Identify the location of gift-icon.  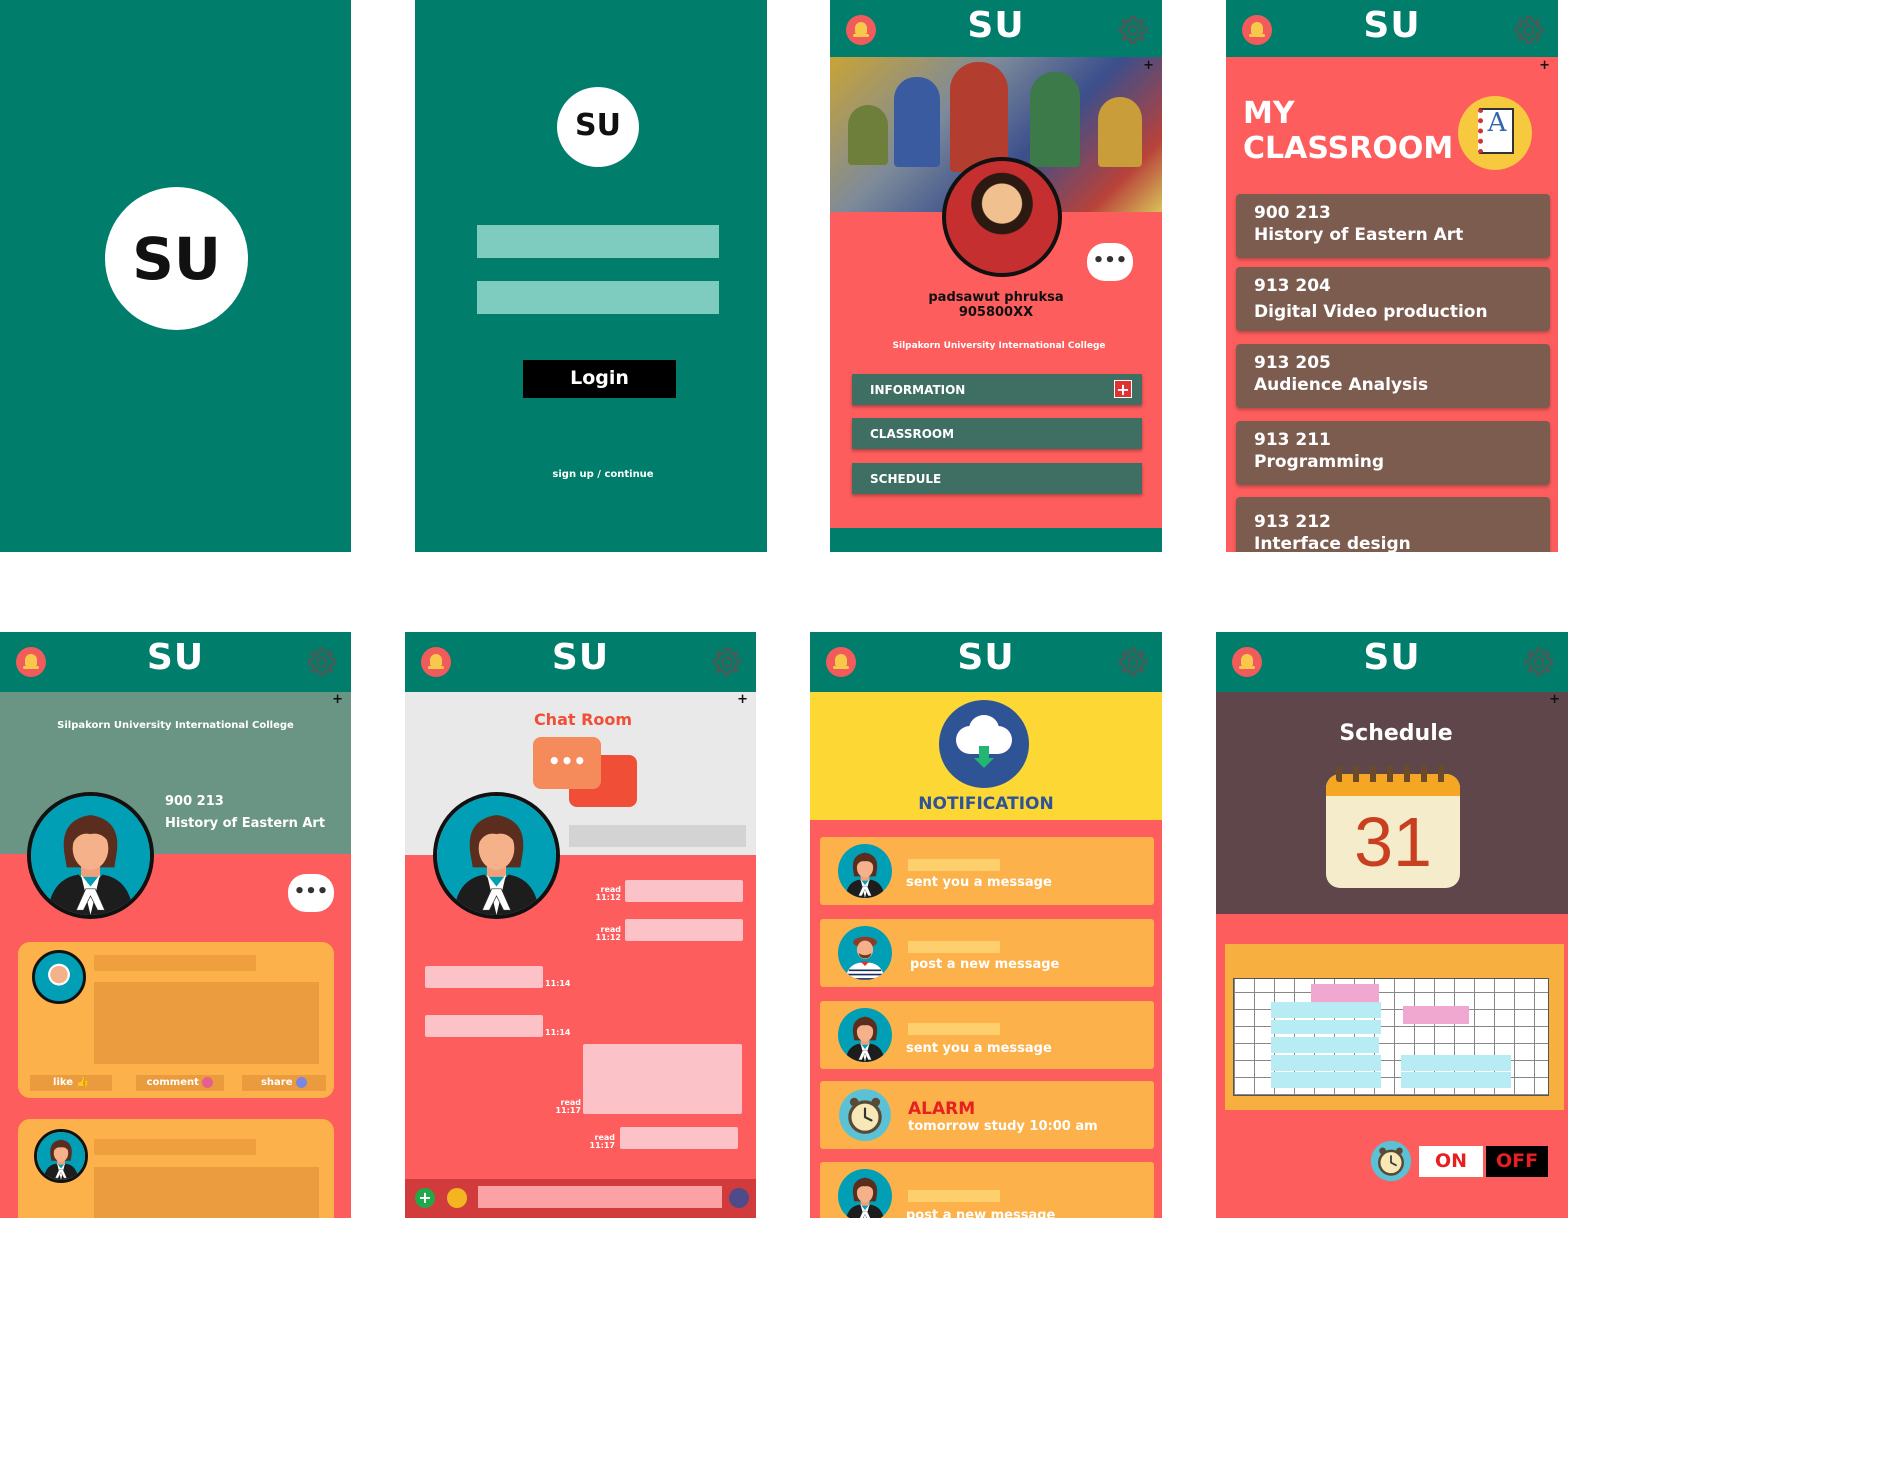
(739, 1198).